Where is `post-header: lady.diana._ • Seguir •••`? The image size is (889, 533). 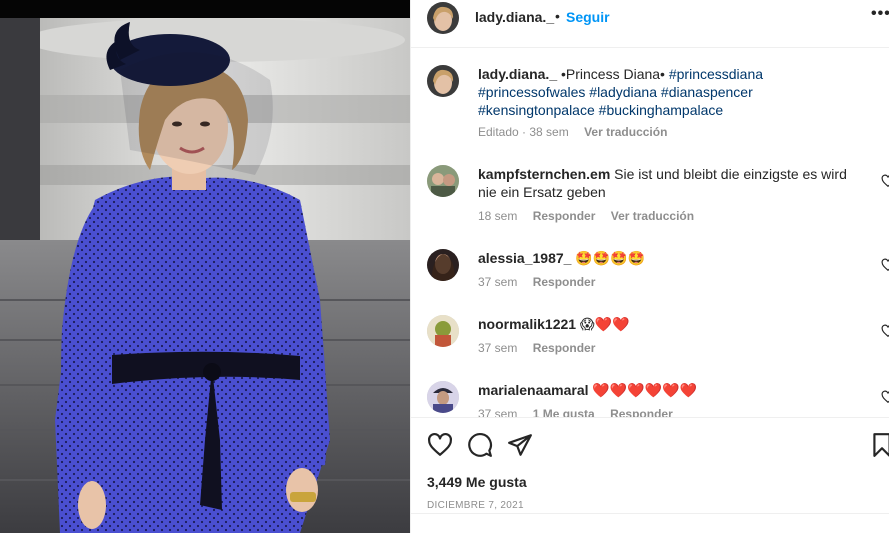
post-header: lady.diana._ • Seguir ••• is located at coordinates (650, 24).